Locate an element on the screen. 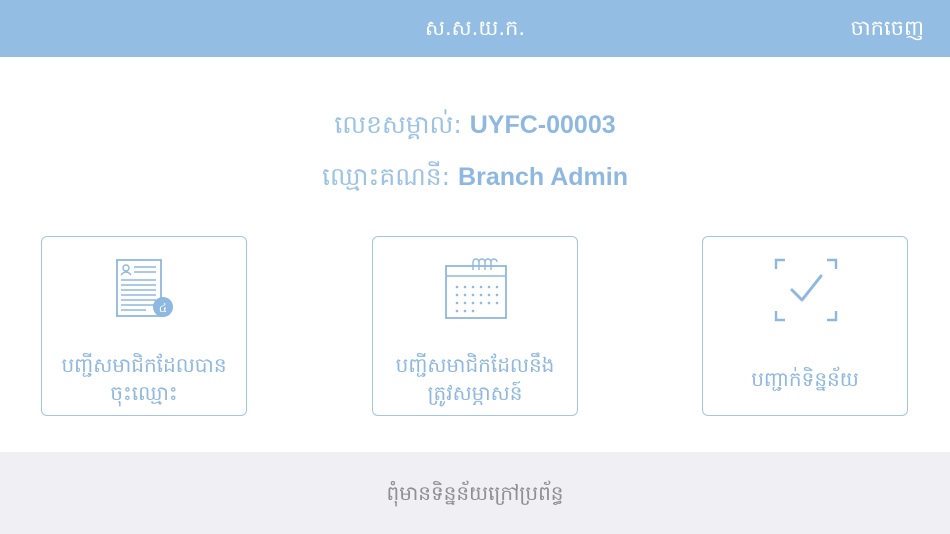 The image size is (950, 534). account-id-line: លេខសម្គាល់: UYFC-00003 is located at coordinates (475, 128).